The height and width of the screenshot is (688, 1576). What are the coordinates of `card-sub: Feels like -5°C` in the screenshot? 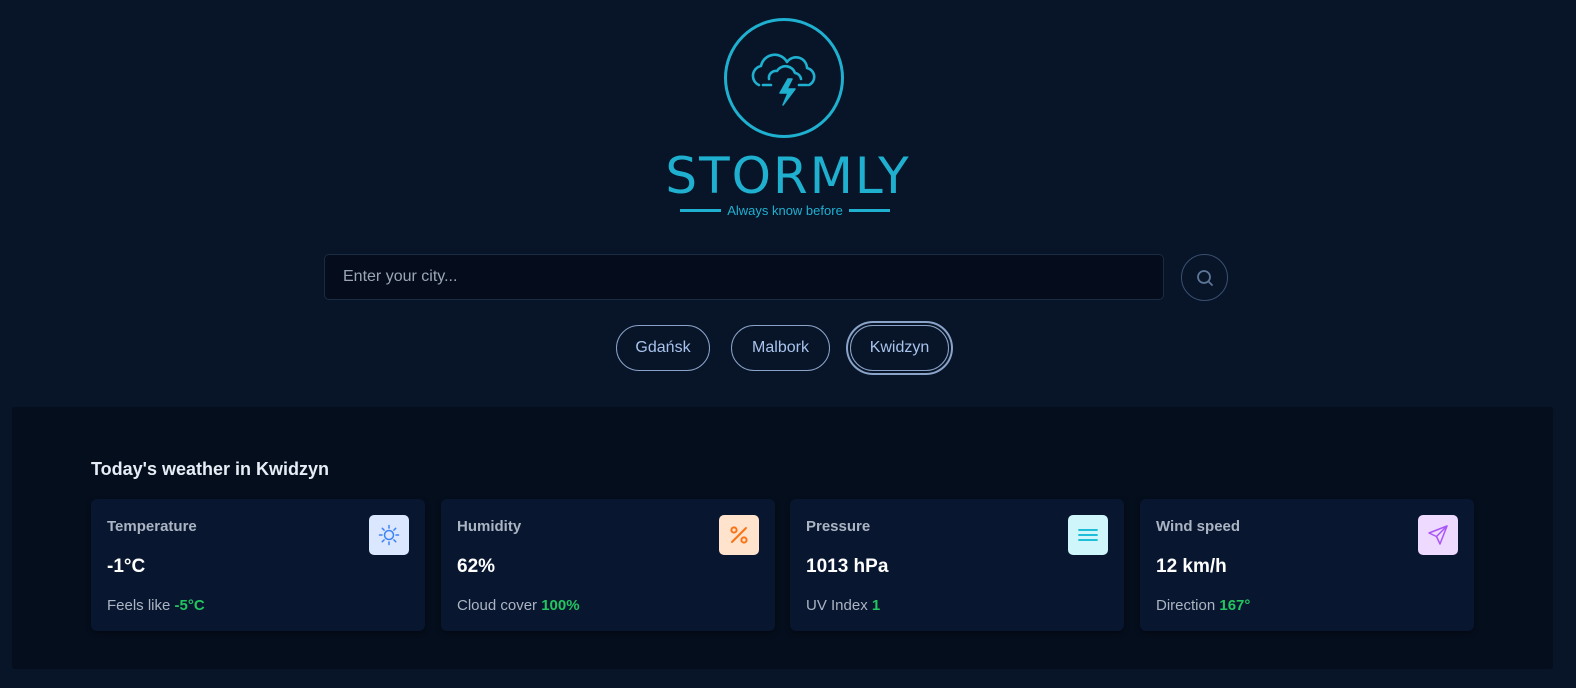 It's located at (156, 605).